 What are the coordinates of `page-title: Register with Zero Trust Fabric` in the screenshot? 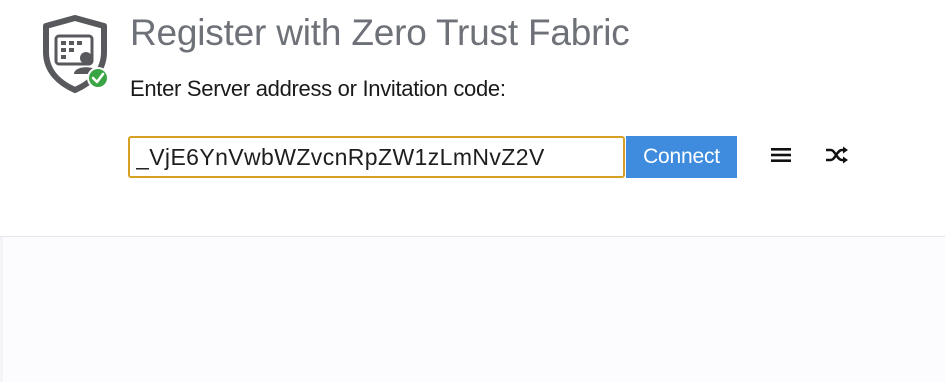 It's located at (380, 32).